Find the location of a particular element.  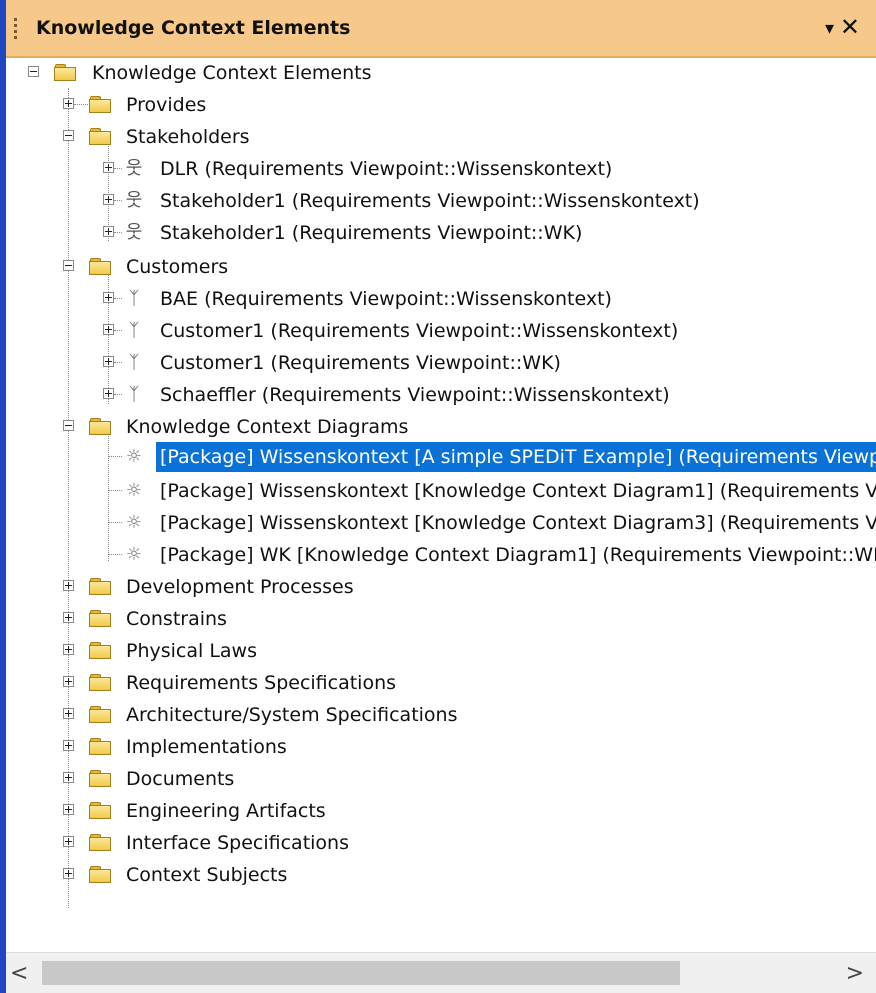

tree-item-label: Engineering Artifacts is located at coordinates (226, 811).